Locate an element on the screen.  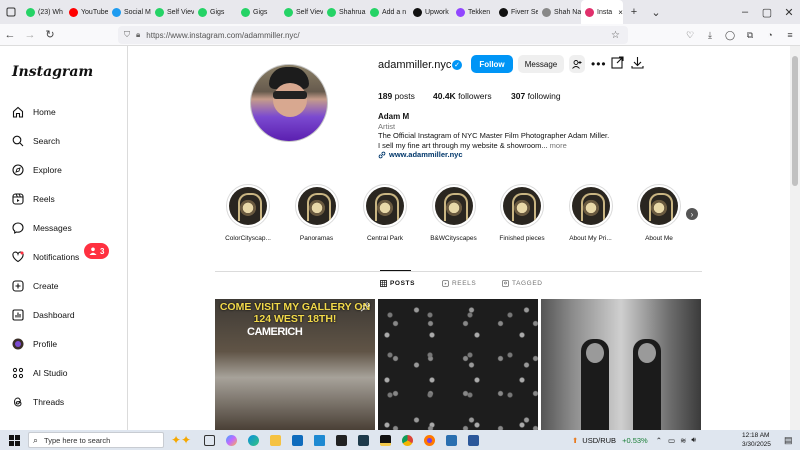
file-explorer-icon is located at coordinates (275, 440).